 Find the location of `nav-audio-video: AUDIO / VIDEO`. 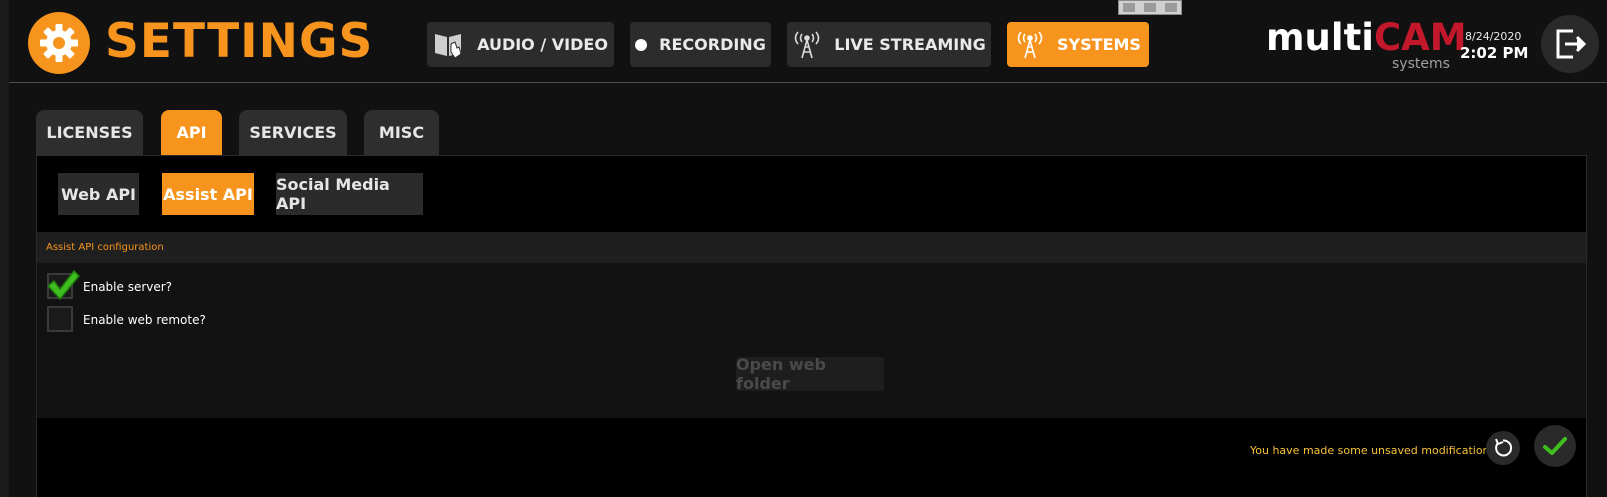

nav-audio-video: AUDIO / VIDEO is located at coordinates (520, 44).